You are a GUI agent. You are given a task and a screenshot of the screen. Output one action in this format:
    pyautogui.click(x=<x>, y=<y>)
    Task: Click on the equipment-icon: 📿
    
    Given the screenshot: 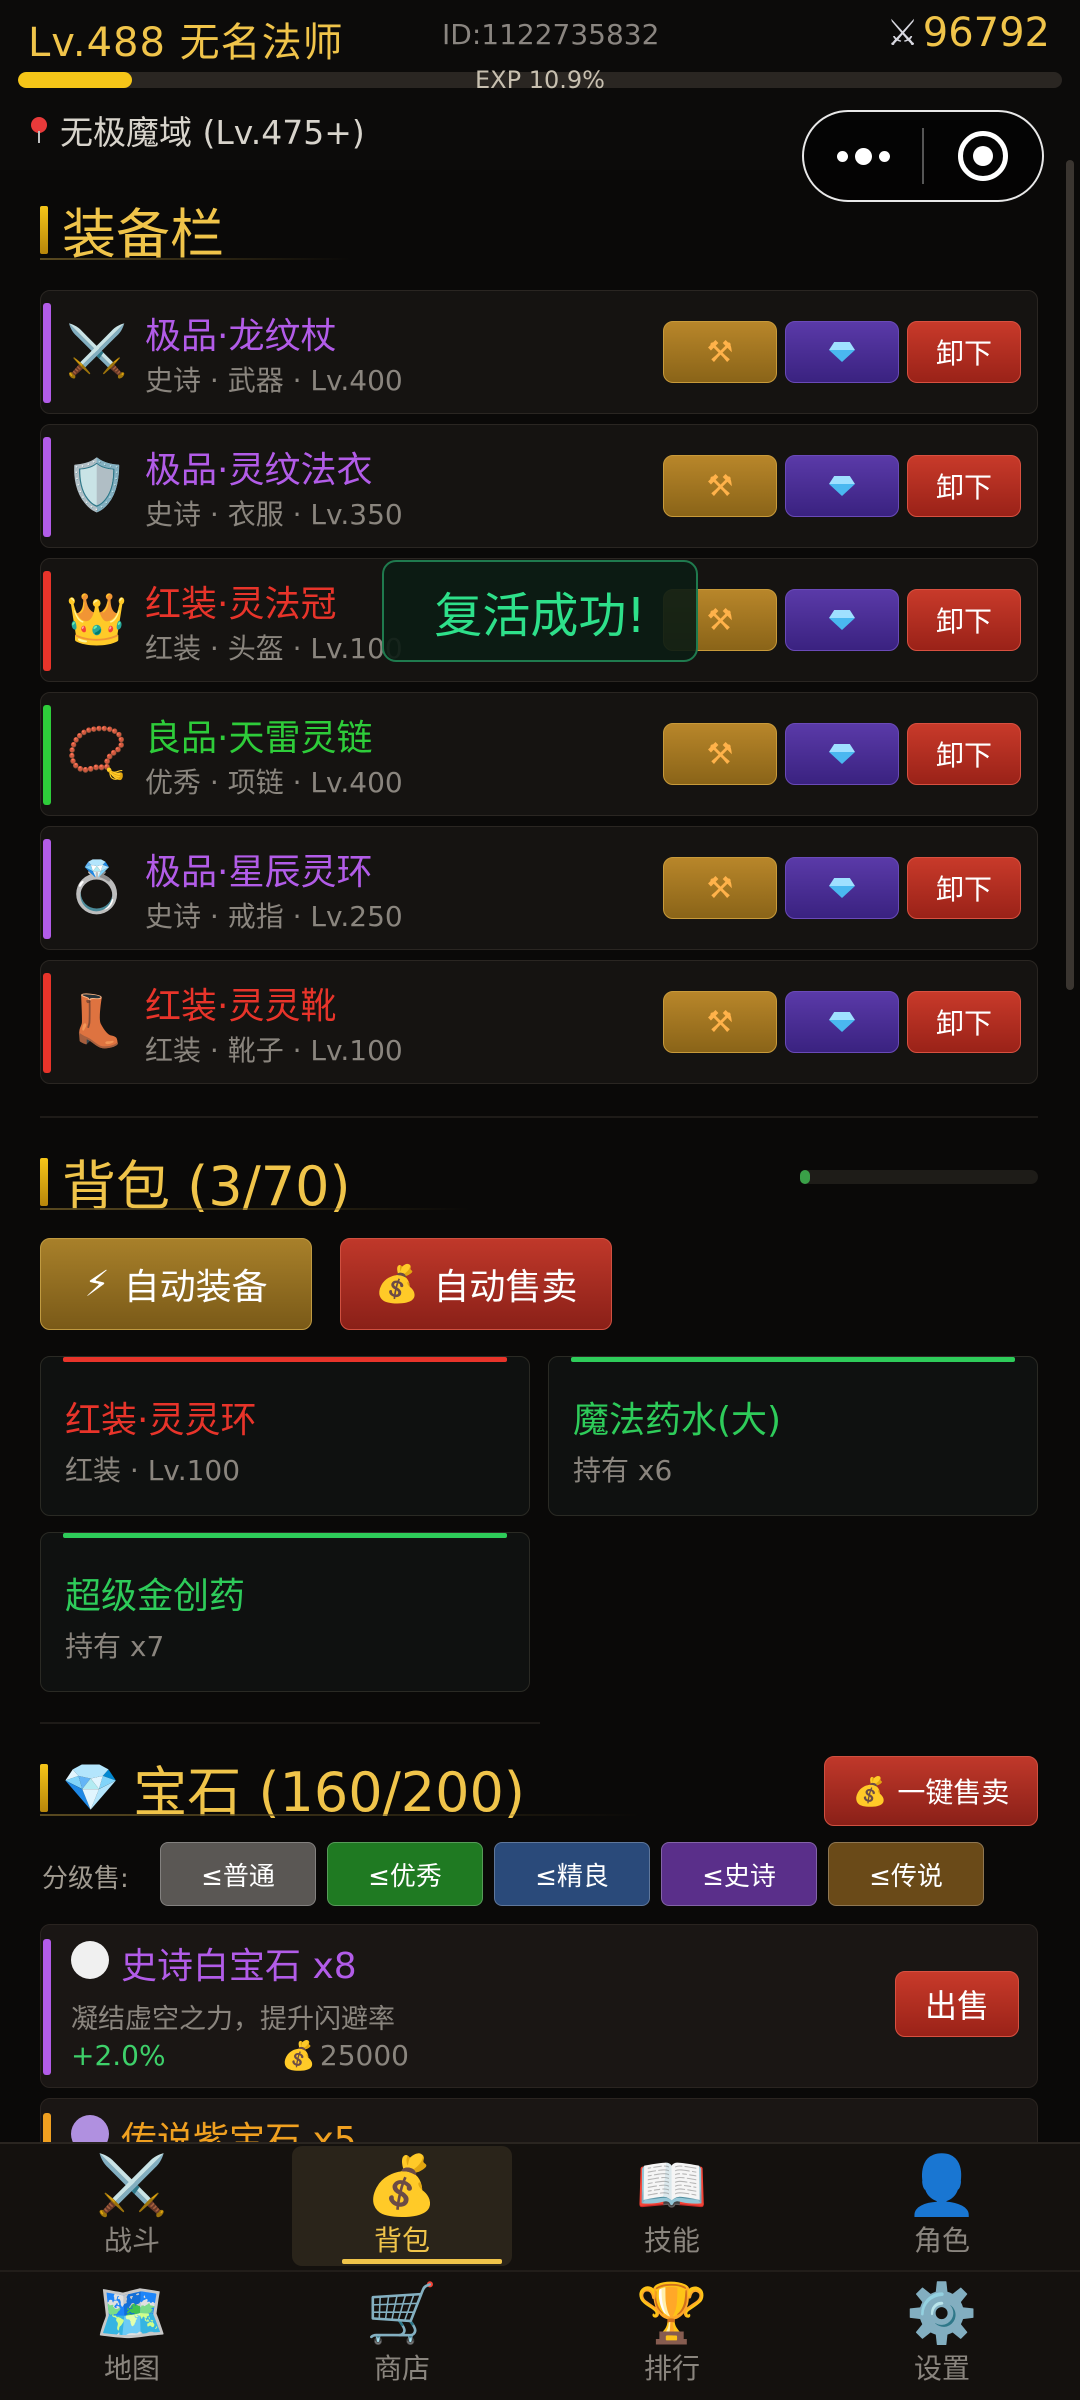 What is the action you would take?
    pyautogui.click(x=97, y=752)
    